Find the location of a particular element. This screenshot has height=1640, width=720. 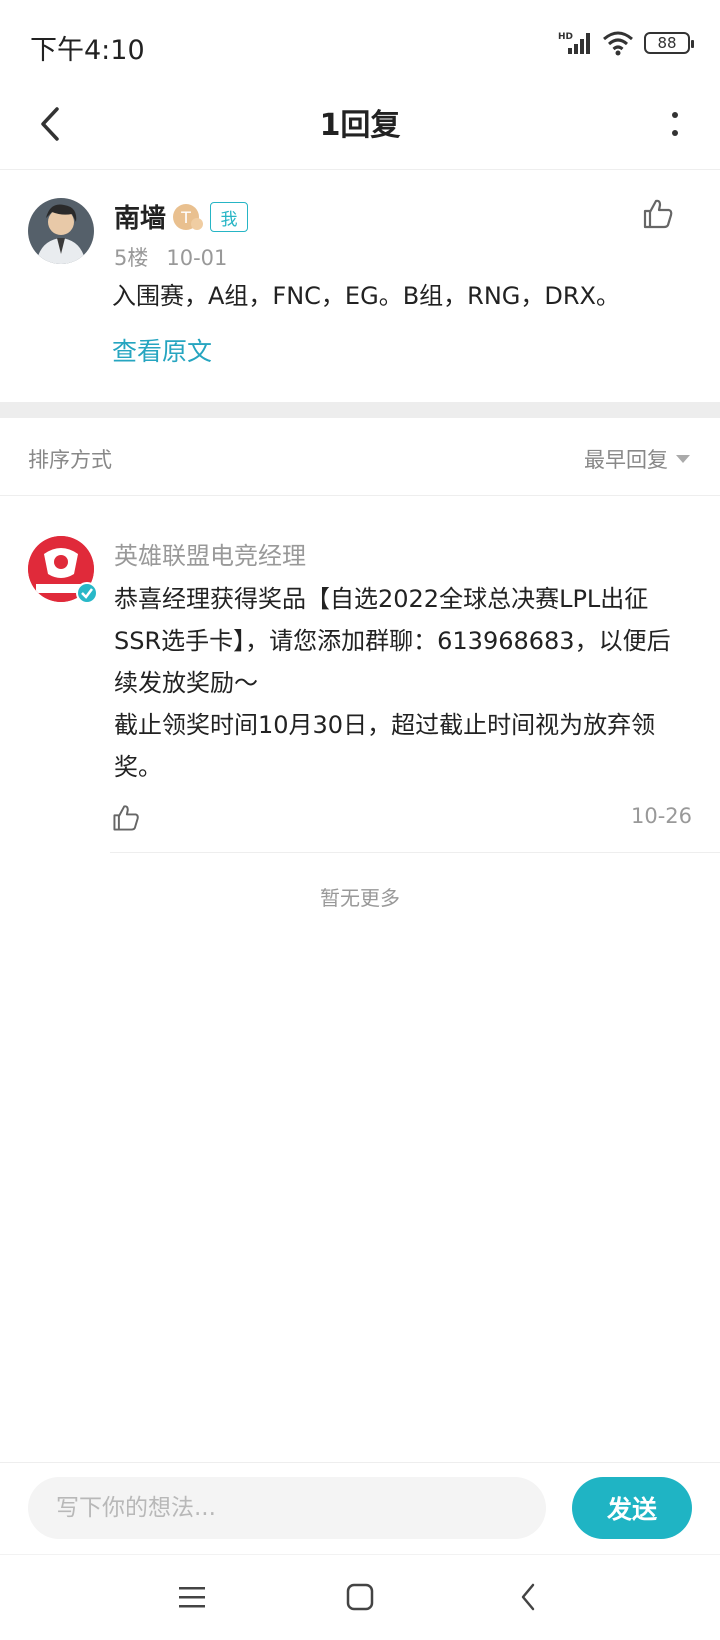

battery-indicator: 88 is located at coordinates (669, 43).